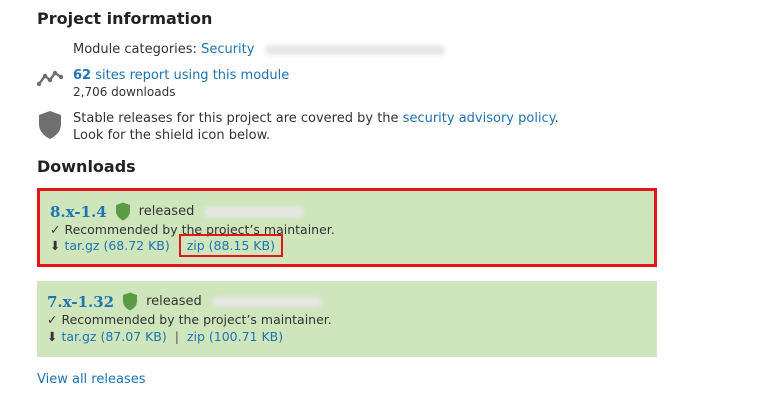 The width and height of the screenshot is (770, 406). What do you see at coordinates (124, 92) in the screenshot?
I see `downloads-count: 2,706 downloads` at bounding box center [124, 92].